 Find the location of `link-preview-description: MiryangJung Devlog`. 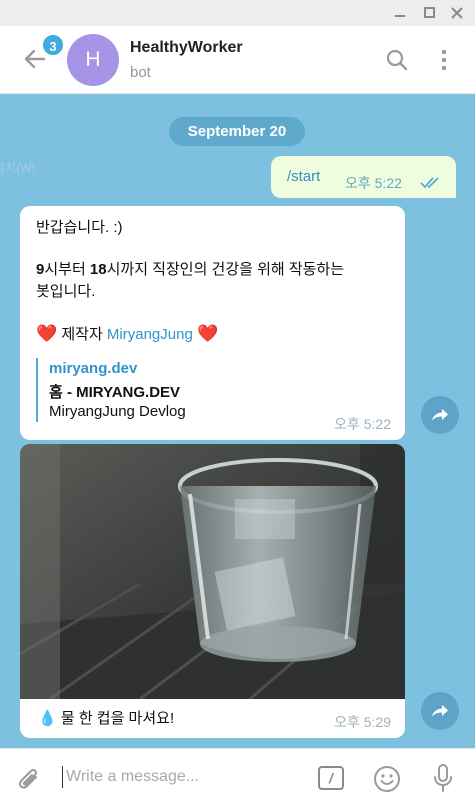

link-preview-description: MiryangJung Devlog is located at coordinates (117, 411).